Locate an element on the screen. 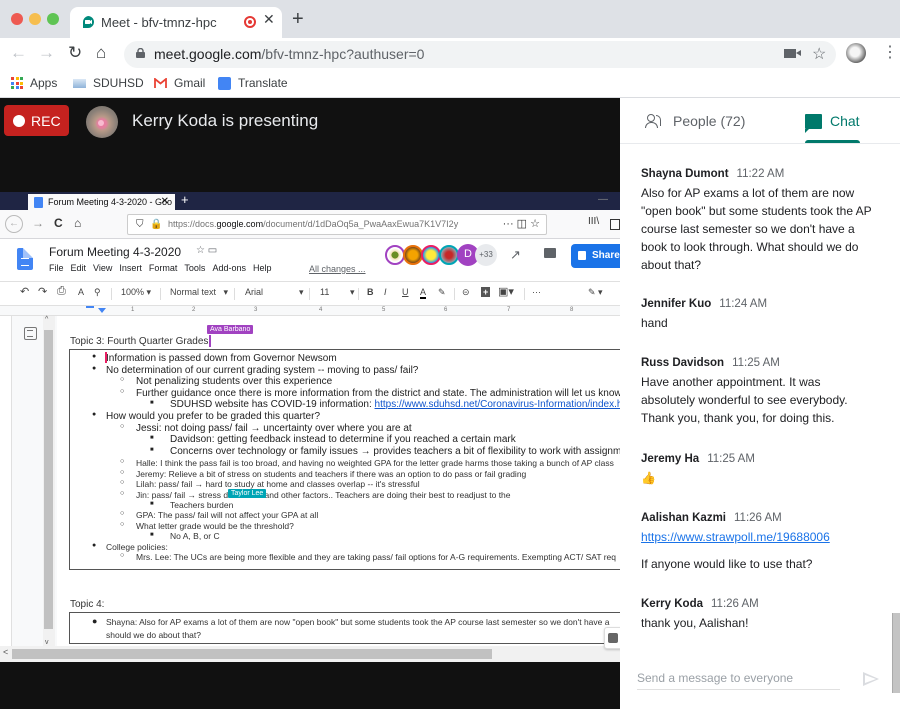 Image resolution: width=900 pixels, height=709 pixels. underline-button: U is located at coordinates (405, 292).